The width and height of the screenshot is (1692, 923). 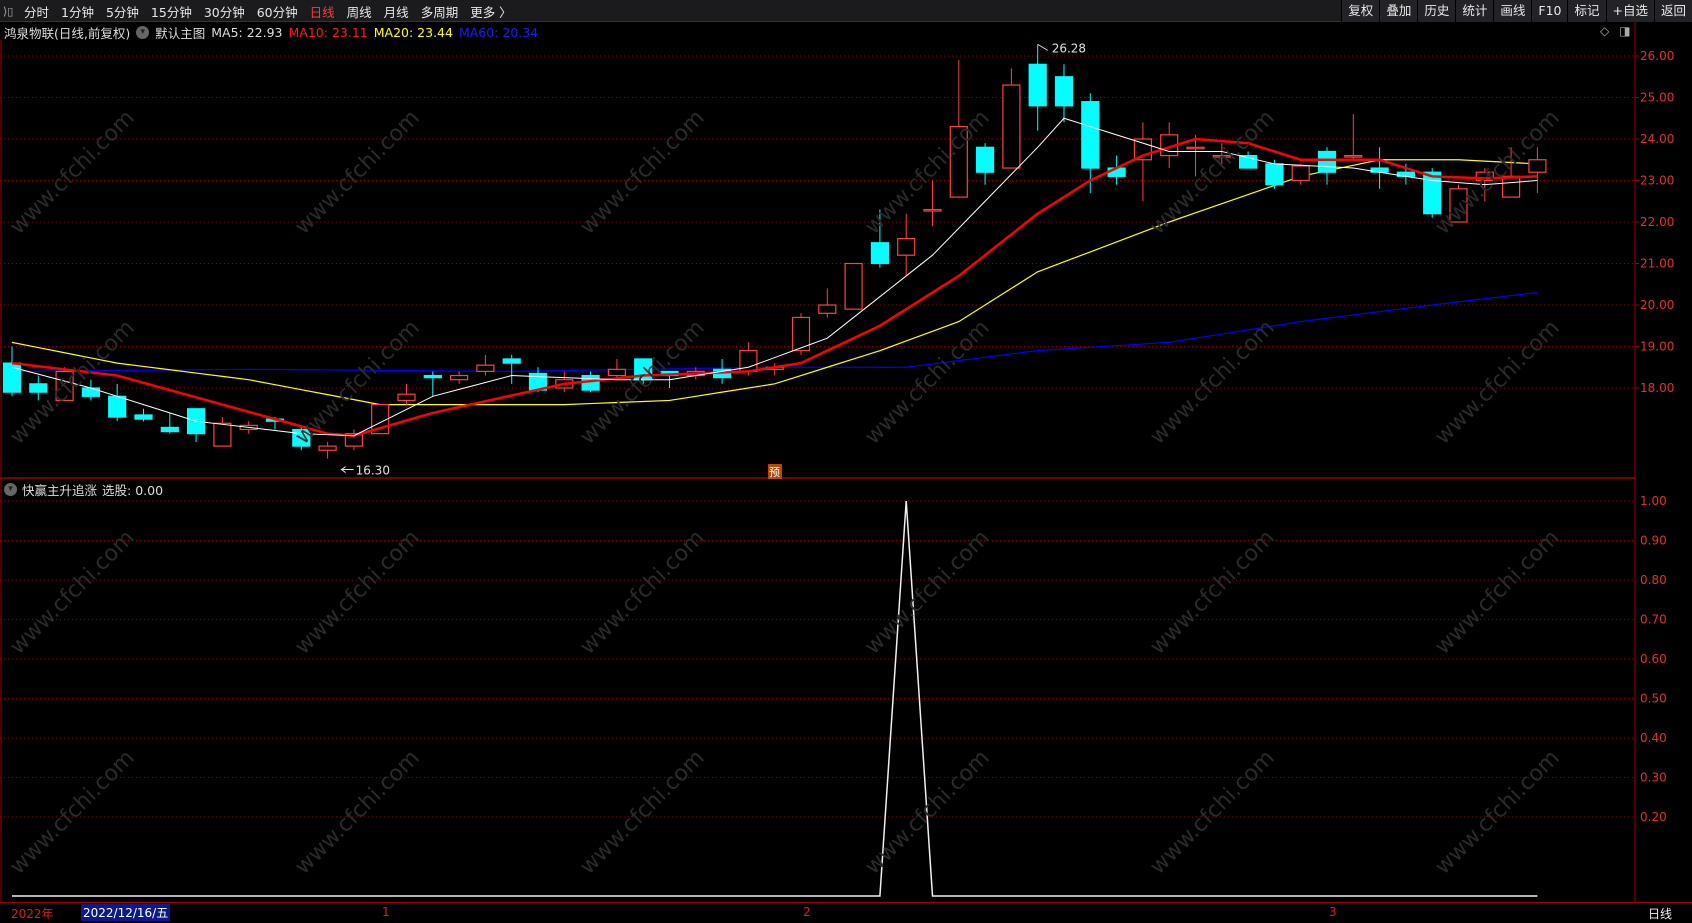 I want to click on sub-tick-label: 0.40, so click(x=1653, y=738).